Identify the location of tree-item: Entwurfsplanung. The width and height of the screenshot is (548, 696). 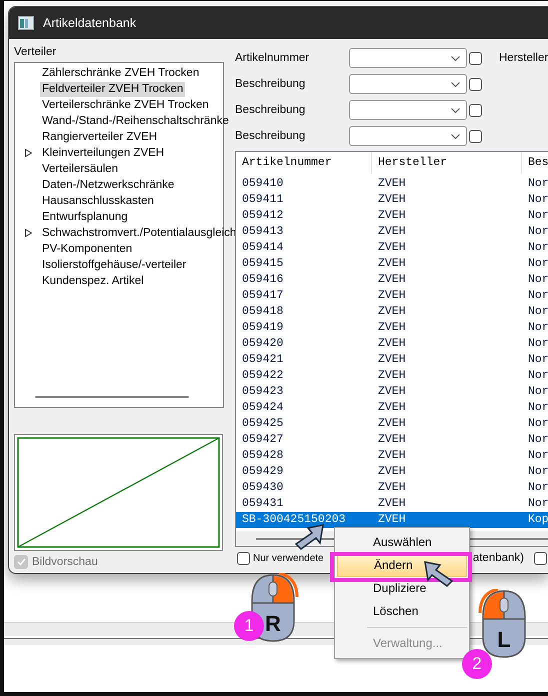
(85, 217).